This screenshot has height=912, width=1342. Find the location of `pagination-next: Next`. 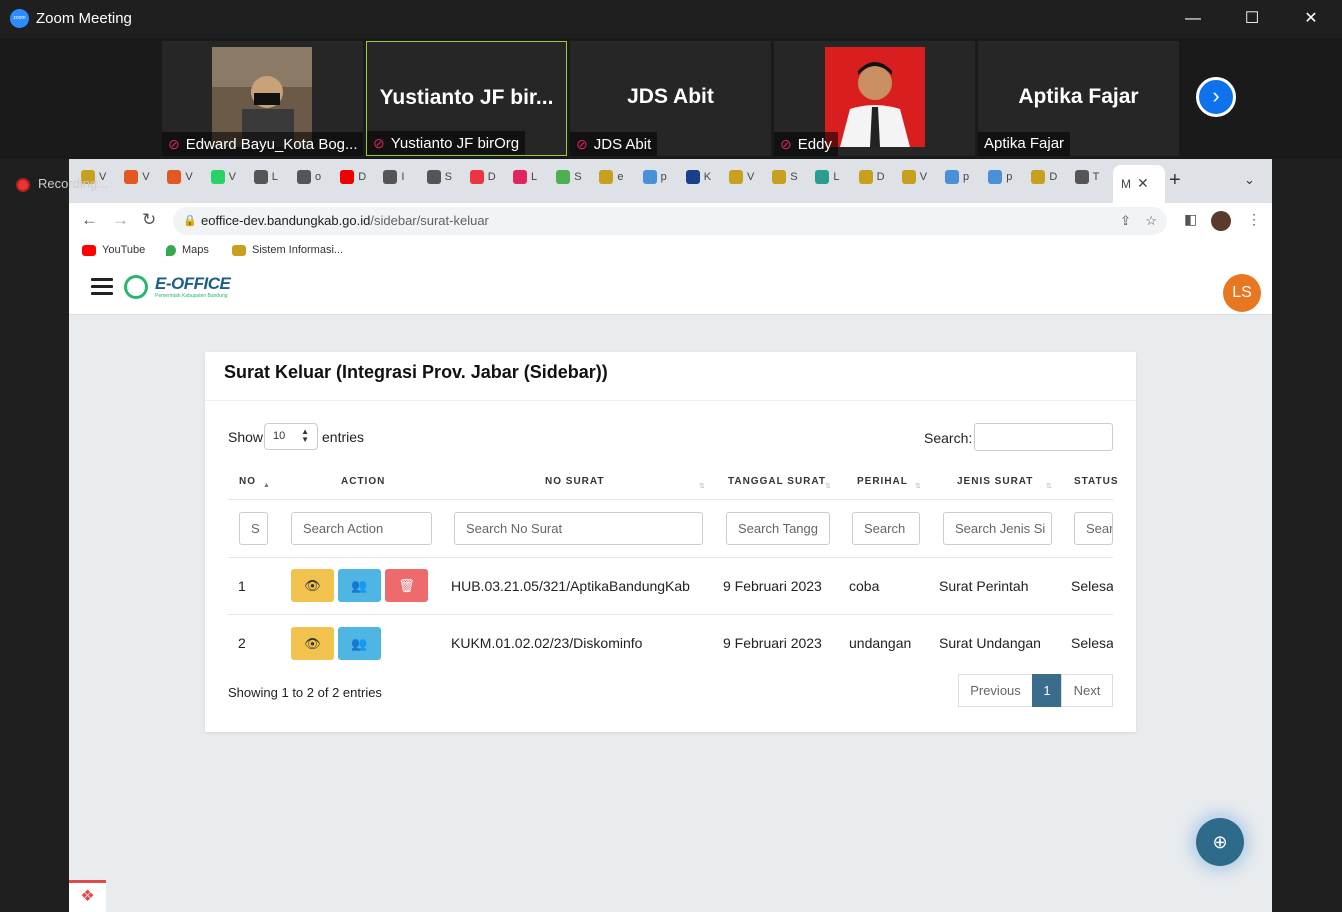

pagination-next: Next is located at coordinates (1087, 690).